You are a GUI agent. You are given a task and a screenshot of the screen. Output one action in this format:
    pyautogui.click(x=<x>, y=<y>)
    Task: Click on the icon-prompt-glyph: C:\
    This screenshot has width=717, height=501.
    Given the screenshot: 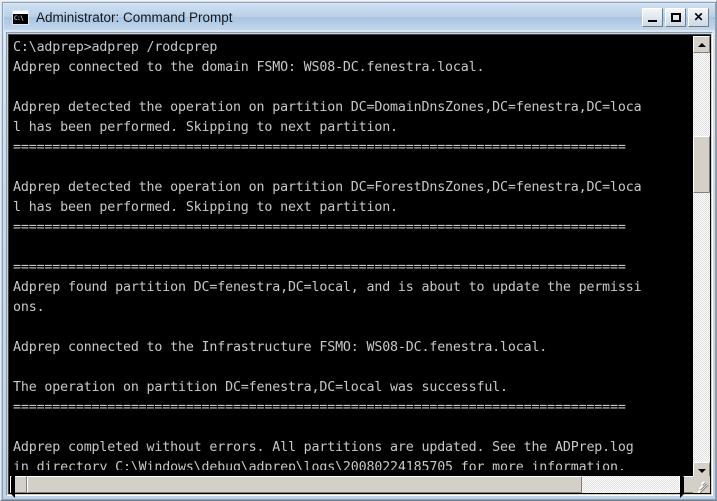 What is the action you would take?
    pyautogui.click(x=19, y=18)
    